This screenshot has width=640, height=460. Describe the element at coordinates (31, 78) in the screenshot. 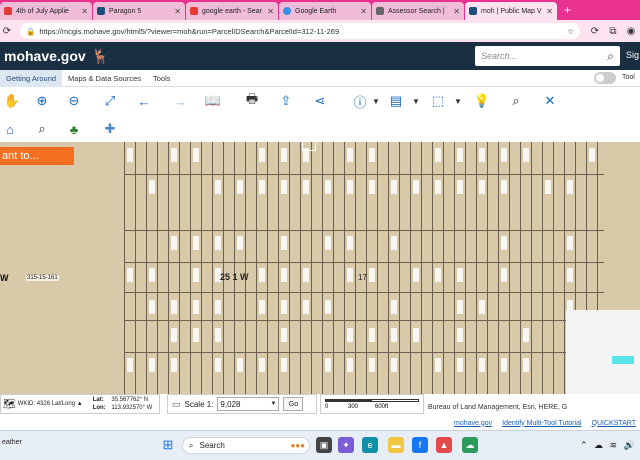

I see `tab-getting-around: Getting Around` at that location.